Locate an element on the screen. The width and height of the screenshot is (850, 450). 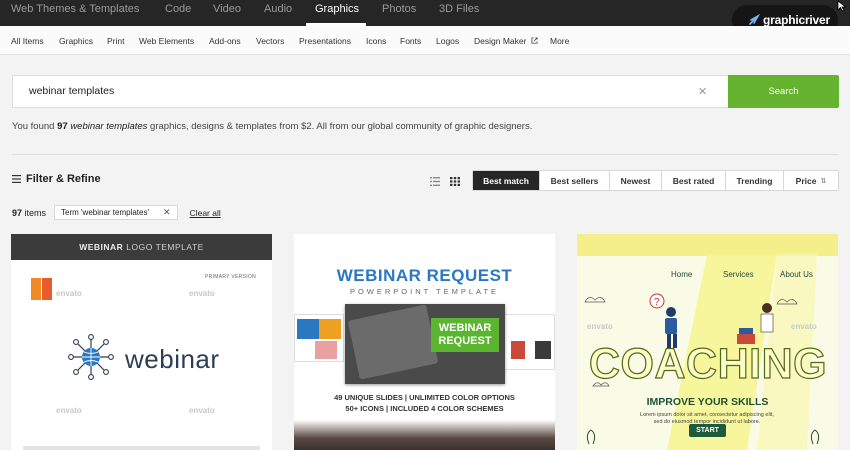
results-prefix: You found is located at coordinates (35, 126).